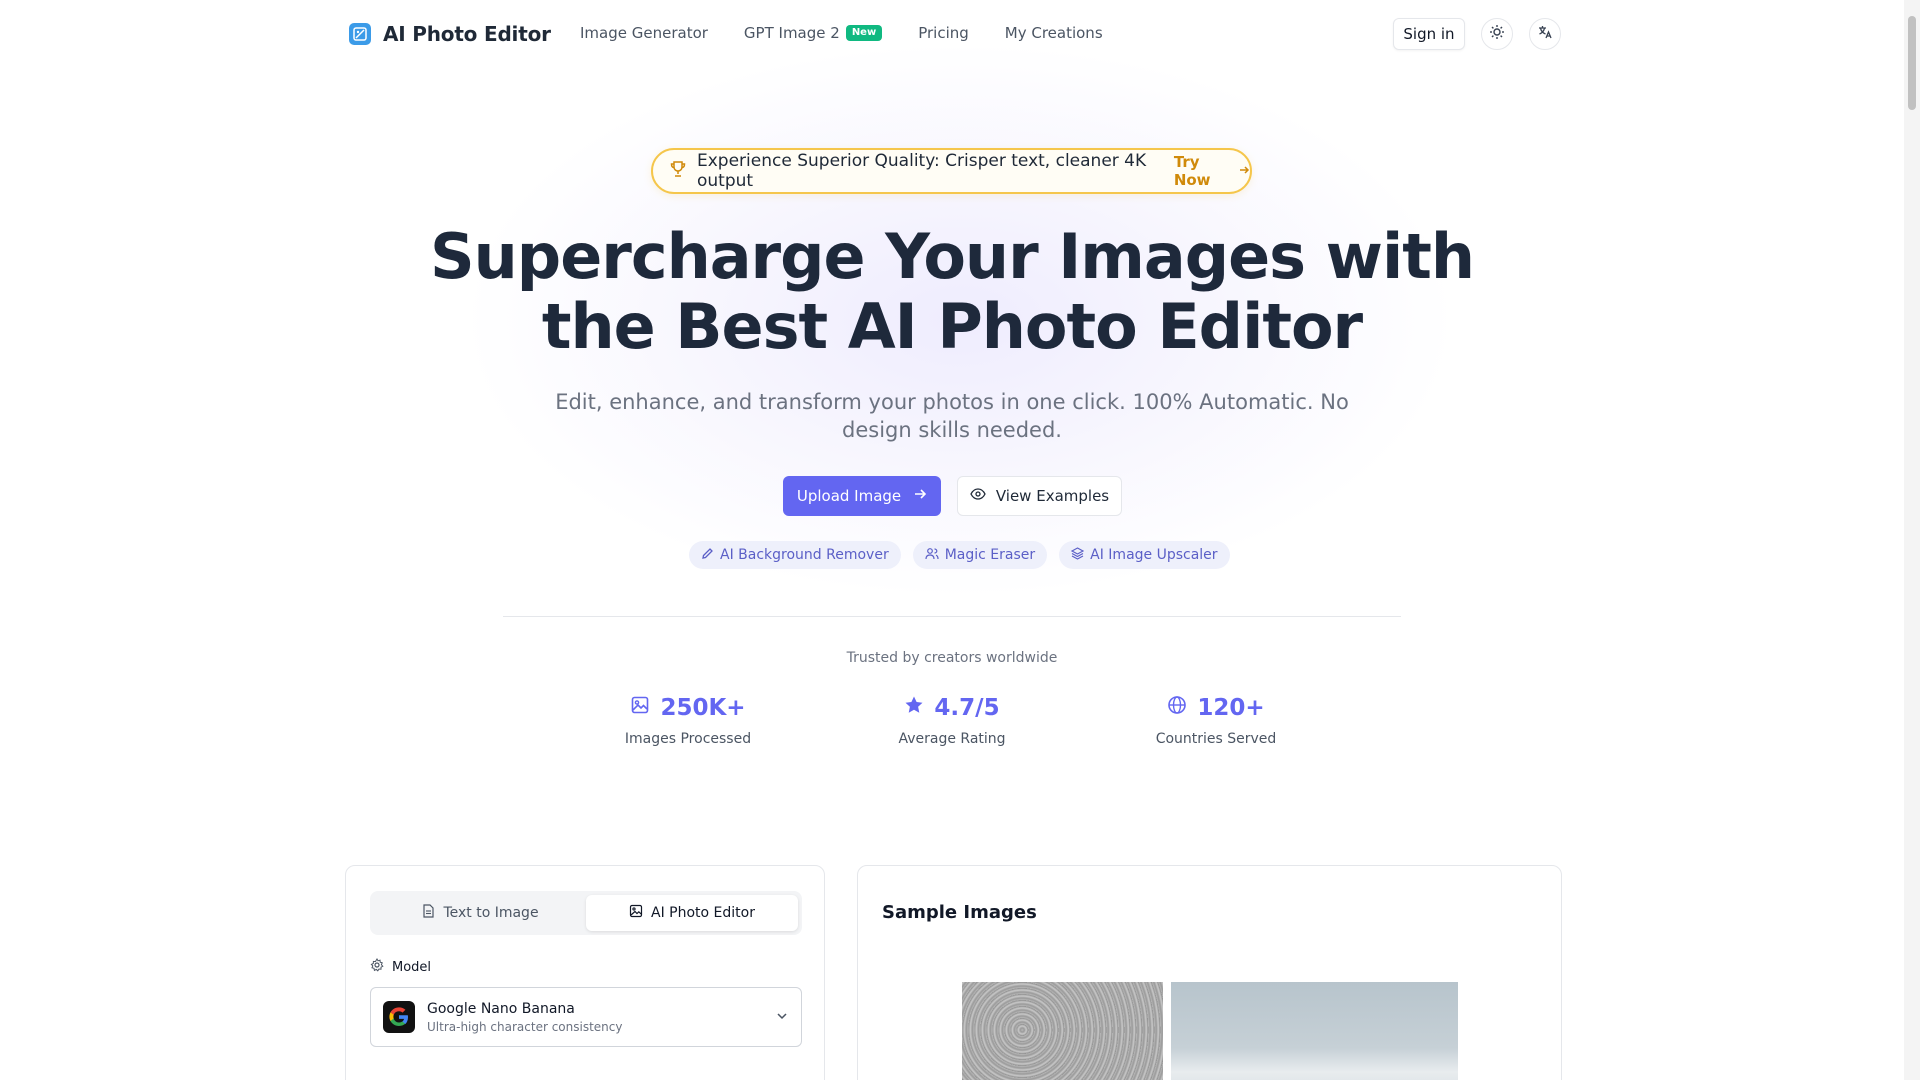  I want to click on chip-background-remover: AI Background Remover, so click(795, 555).